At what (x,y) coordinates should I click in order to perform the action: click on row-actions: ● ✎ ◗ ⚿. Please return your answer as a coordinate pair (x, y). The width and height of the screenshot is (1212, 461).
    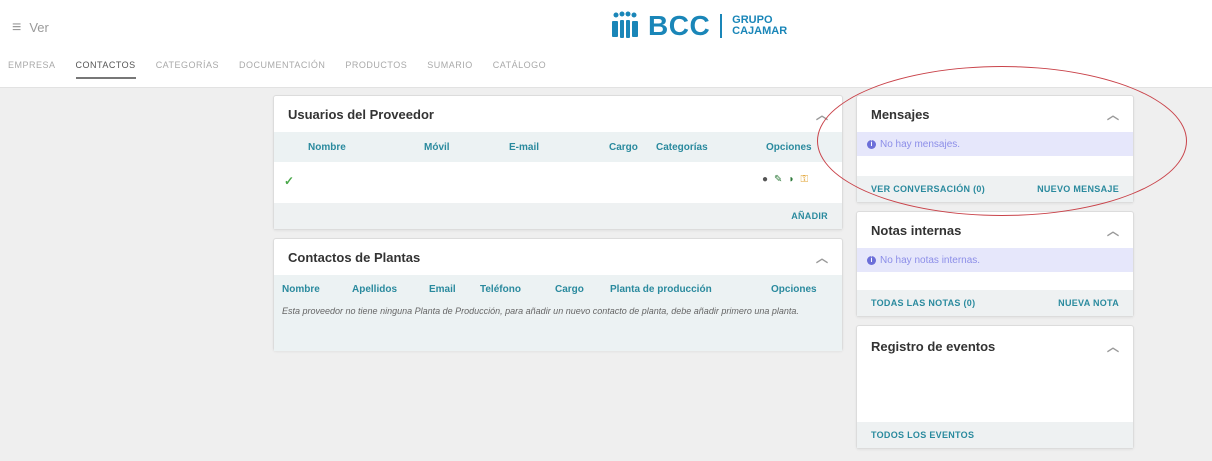
    Looking at the image, I should click on (785, 179).